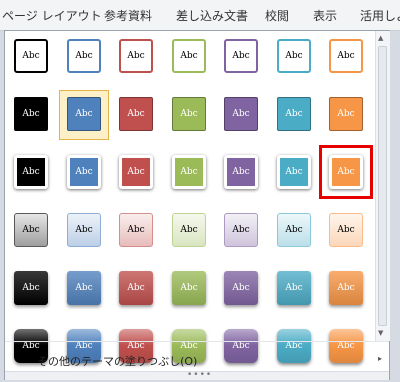 This screenshot has height=382, width=400. I want to click on style-cell-light-gradient-4: Abc, so click(189, 230).